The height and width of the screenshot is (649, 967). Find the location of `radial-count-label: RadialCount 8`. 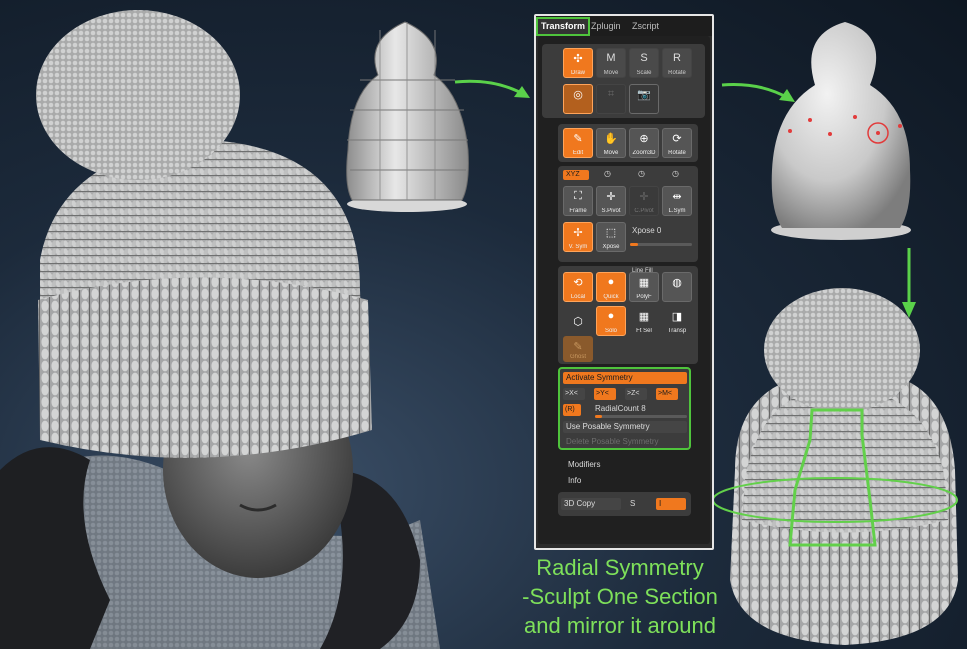

radial-count-label: RadialCount 8 is located at coordinates (620, 408).